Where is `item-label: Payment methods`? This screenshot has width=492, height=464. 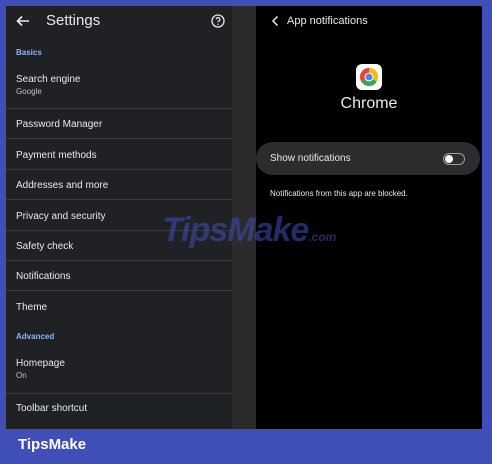
item-label: Payment methods is located at coordinates (56, 155).